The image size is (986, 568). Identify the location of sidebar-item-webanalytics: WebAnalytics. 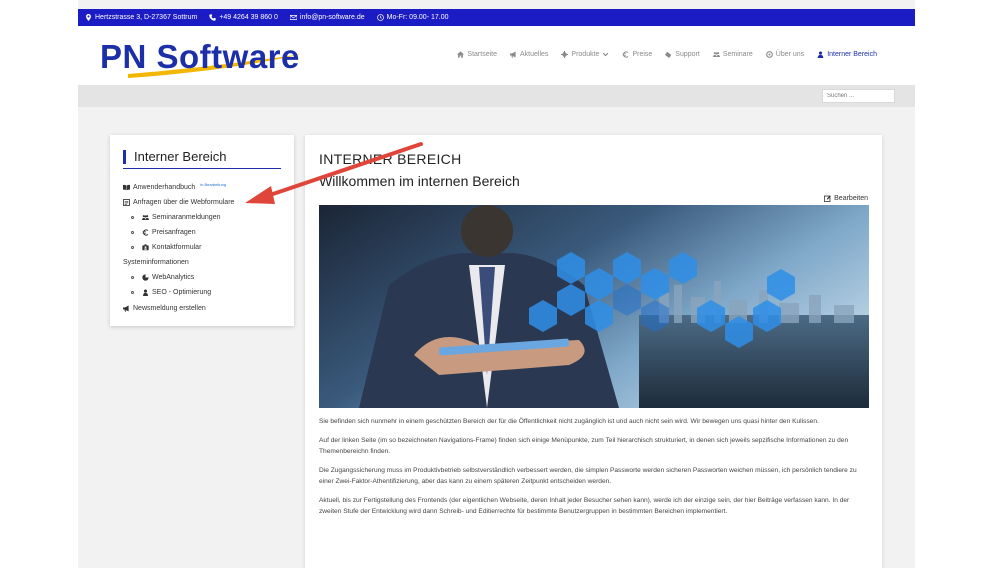
(178, 277).